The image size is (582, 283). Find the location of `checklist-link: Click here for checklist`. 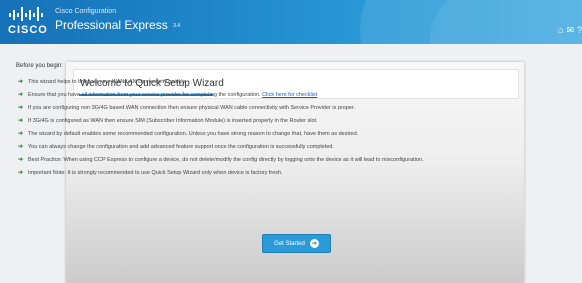

checklist-link: Click here for checklist is located at coordinates (289, 95).